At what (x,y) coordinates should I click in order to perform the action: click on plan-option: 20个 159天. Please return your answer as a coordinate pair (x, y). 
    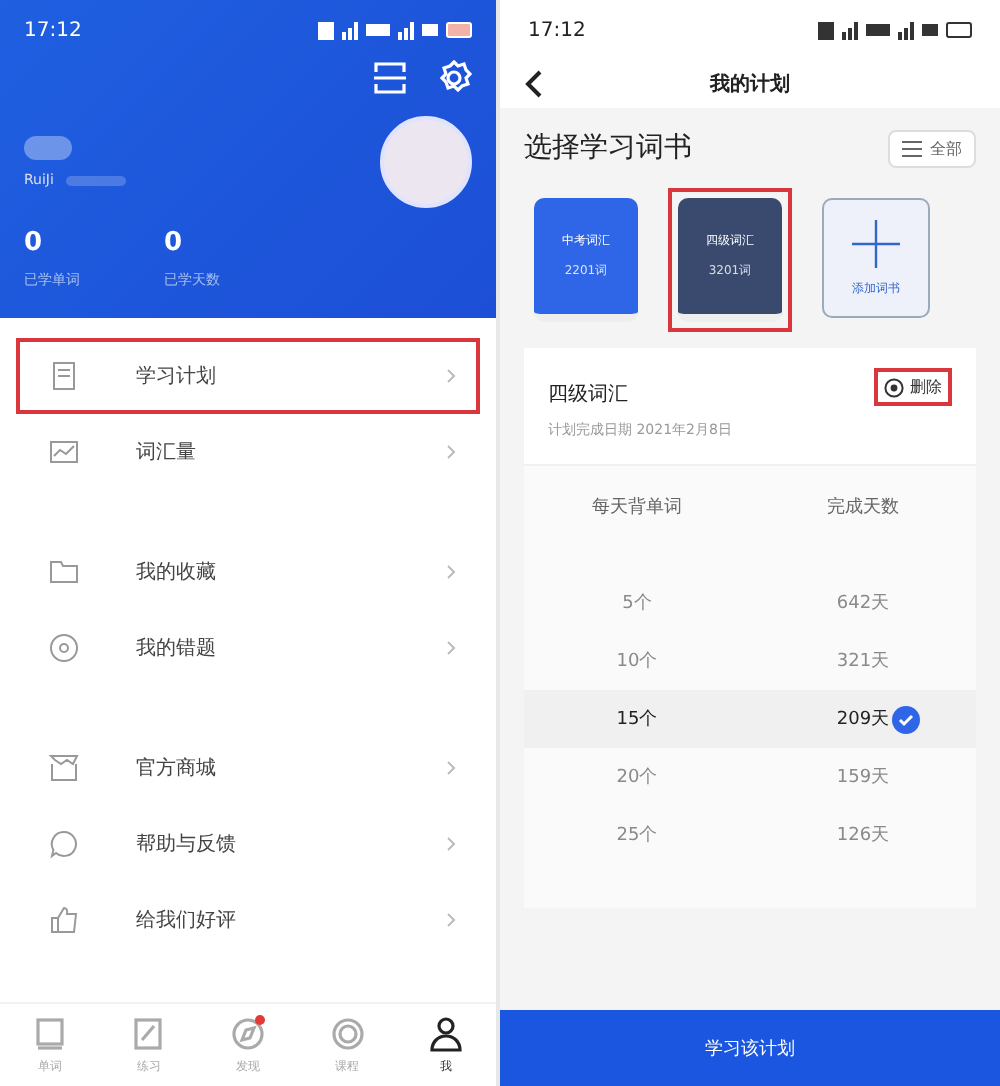
    Looking at the image, I should click on (750, 777).